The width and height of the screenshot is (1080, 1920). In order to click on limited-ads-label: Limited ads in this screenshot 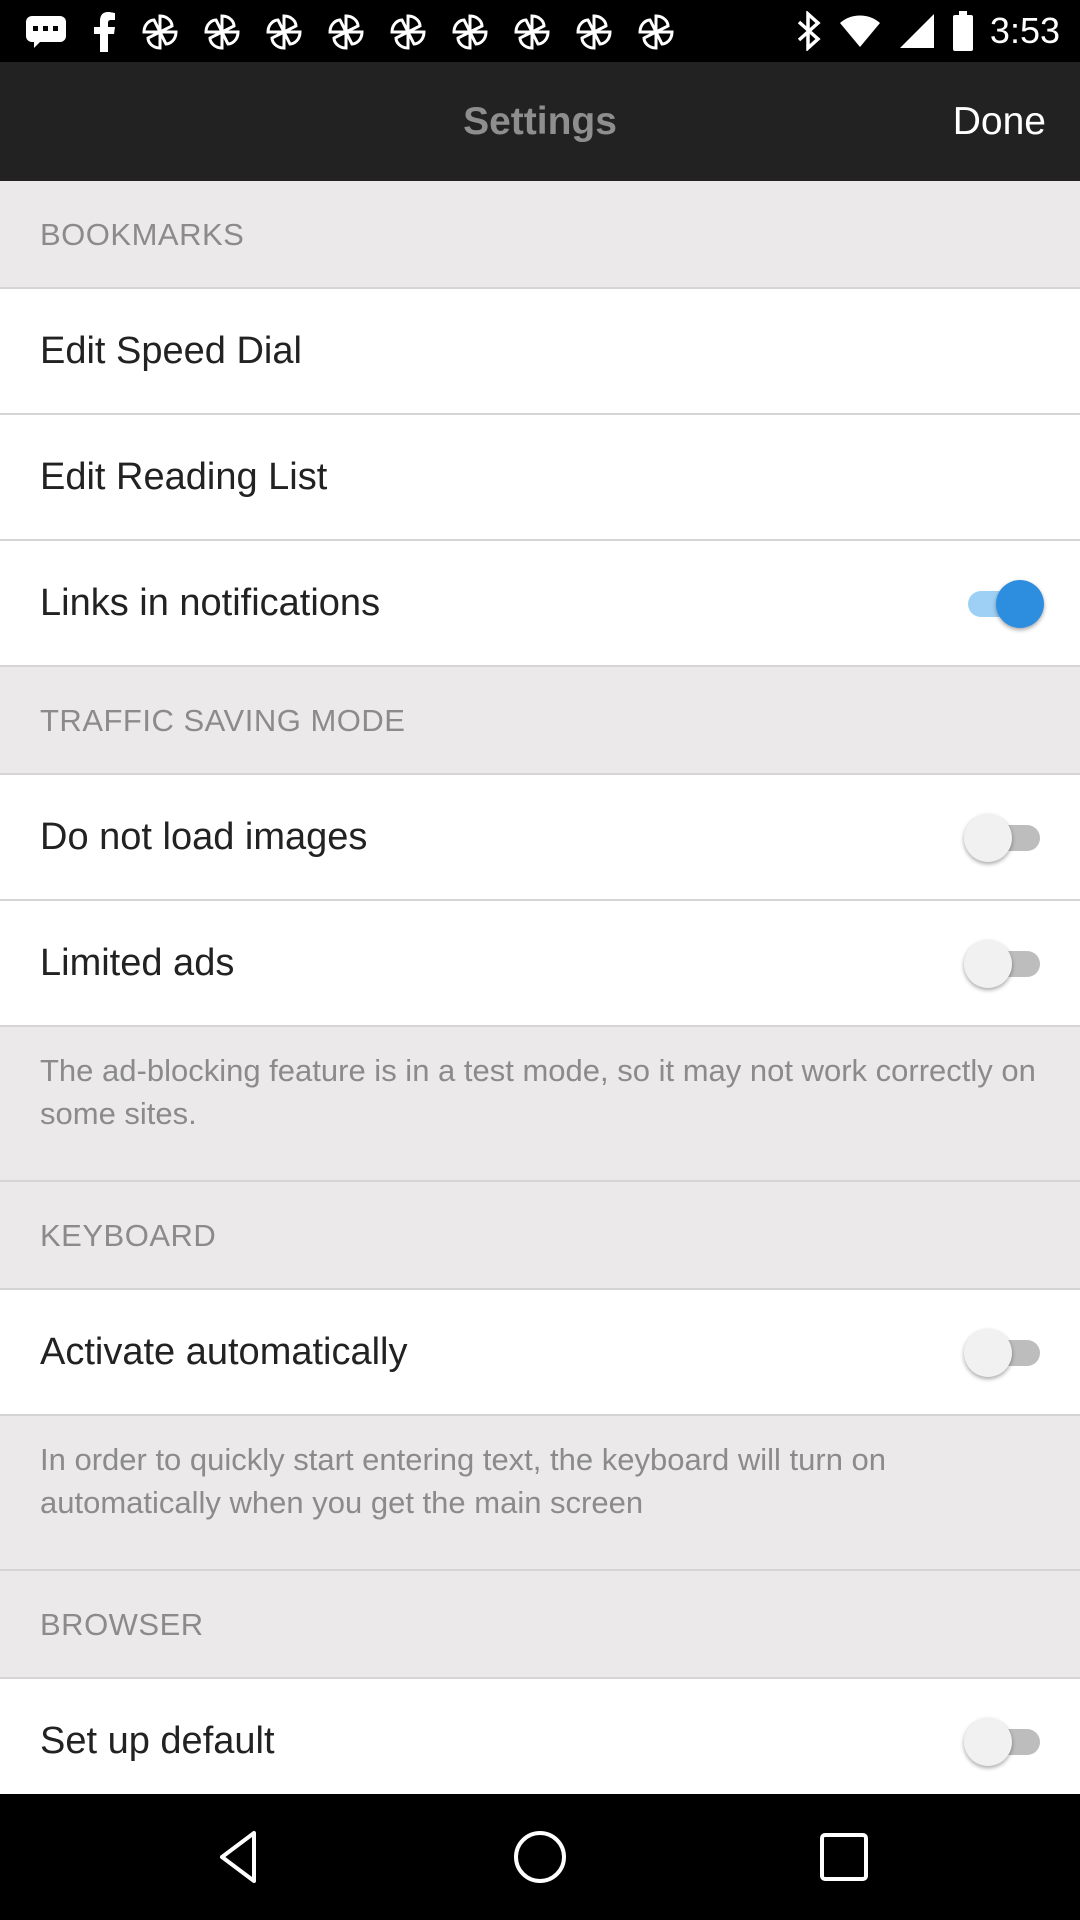, I will do `click(137, 963)`.